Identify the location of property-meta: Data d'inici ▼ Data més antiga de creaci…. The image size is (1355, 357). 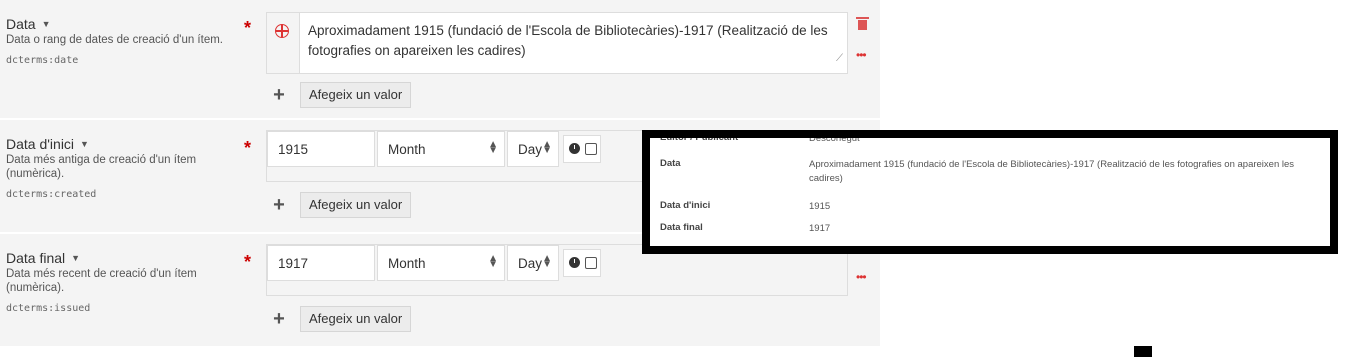
(126, 168).